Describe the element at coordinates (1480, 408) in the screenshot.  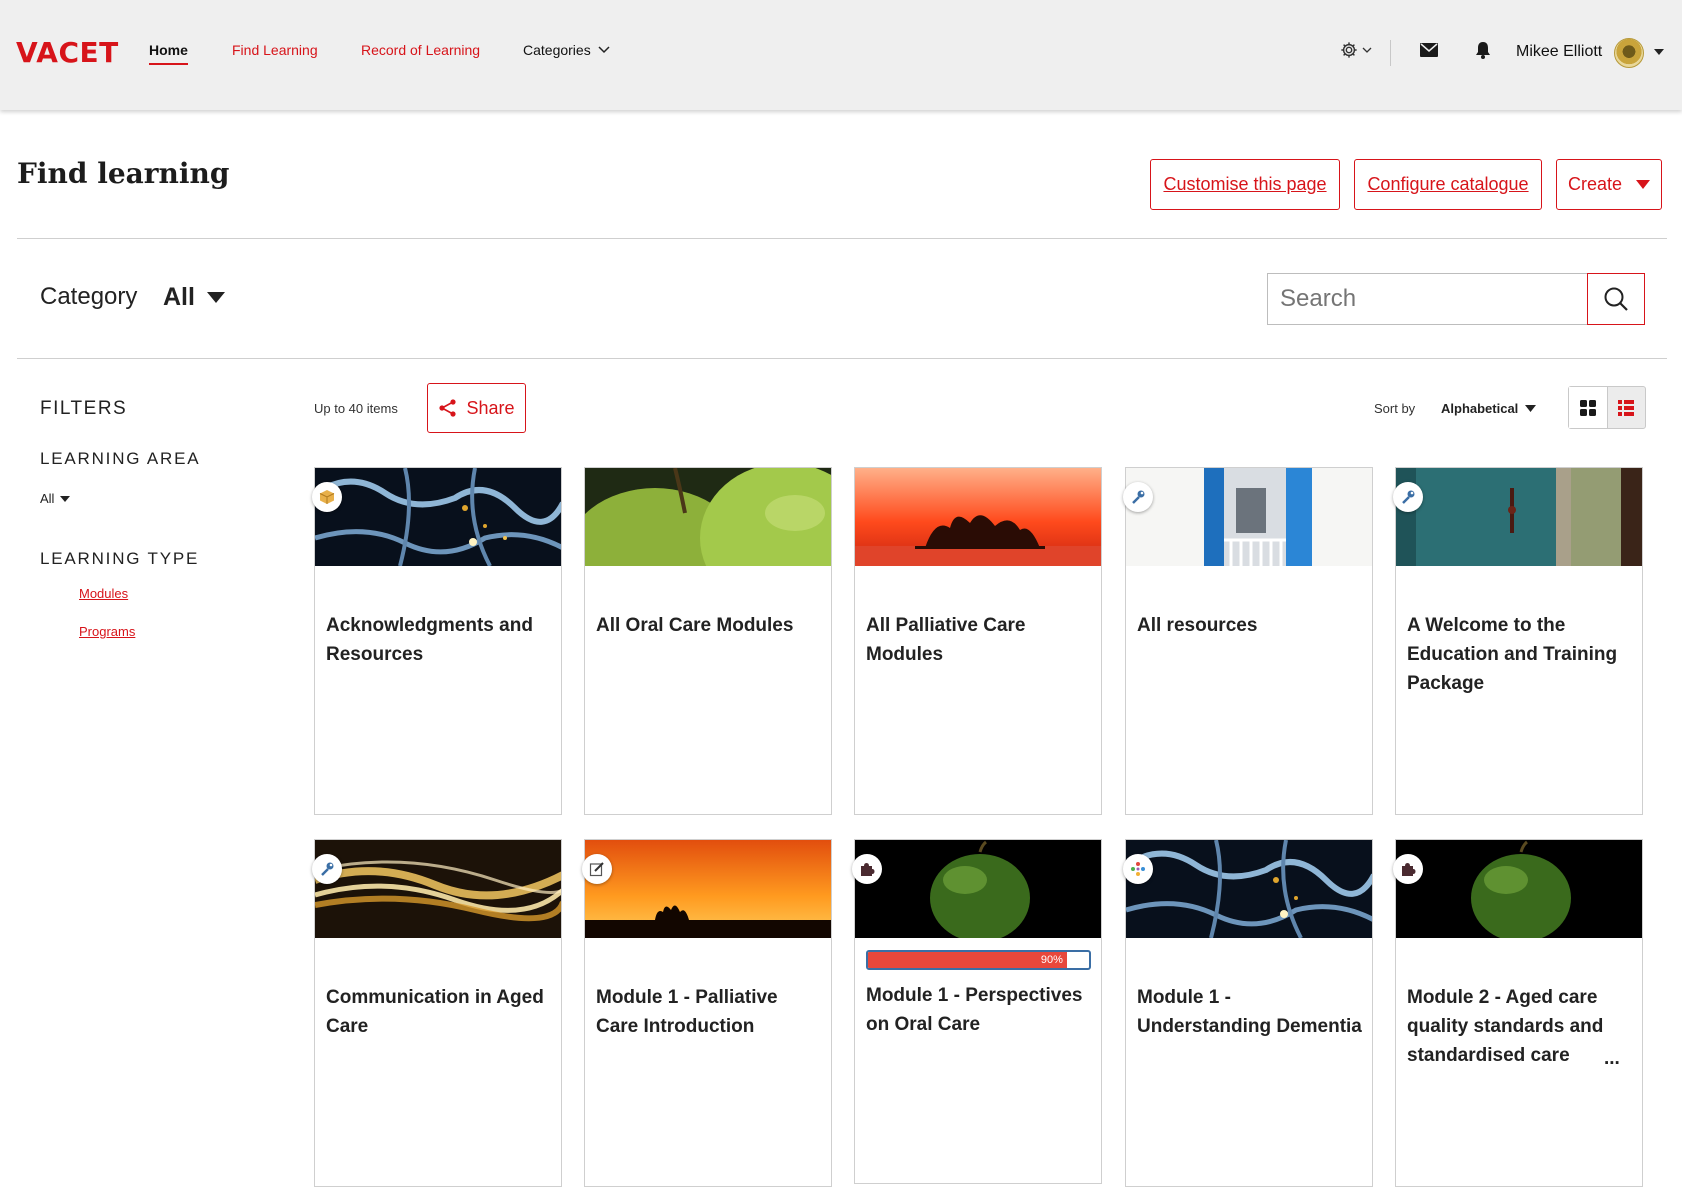
I see `sort-value: Alphabetical` at that location.